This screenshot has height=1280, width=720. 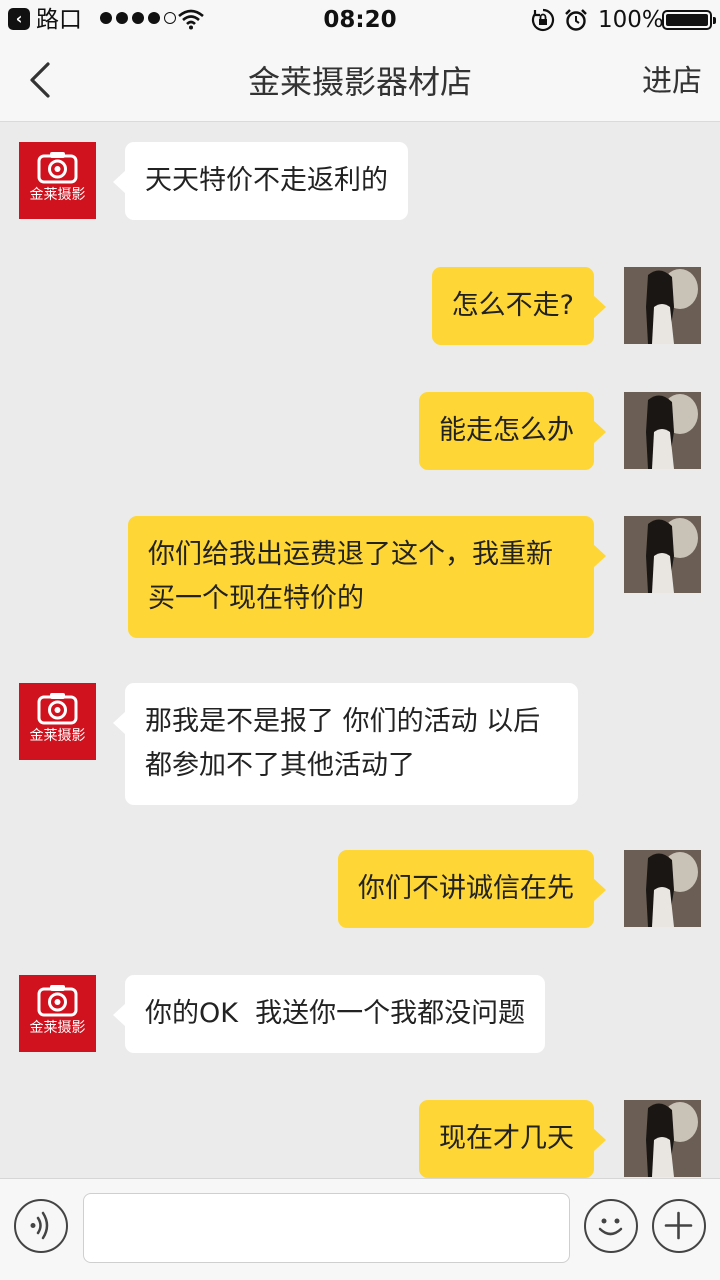 I want to click on message-bubble-user: 能走怎么办, so click(x=512, y=431).